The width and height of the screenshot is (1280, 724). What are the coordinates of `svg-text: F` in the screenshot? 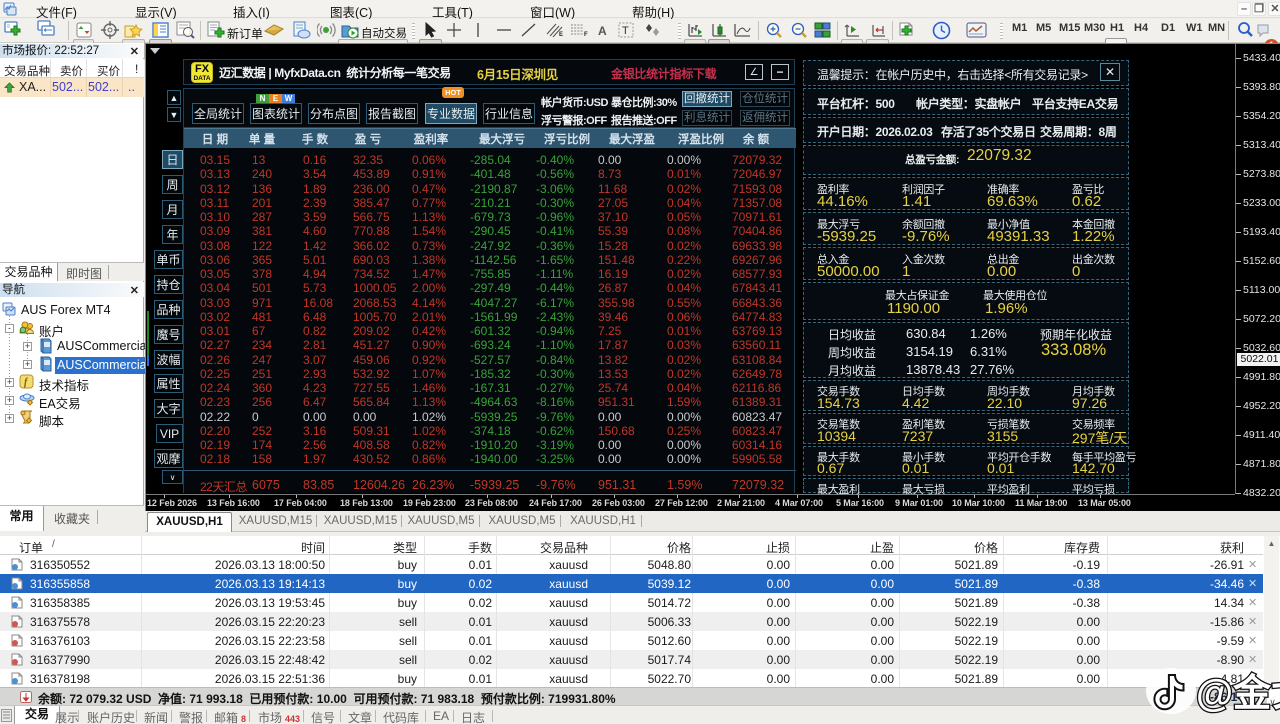 It's located at (586, 35).